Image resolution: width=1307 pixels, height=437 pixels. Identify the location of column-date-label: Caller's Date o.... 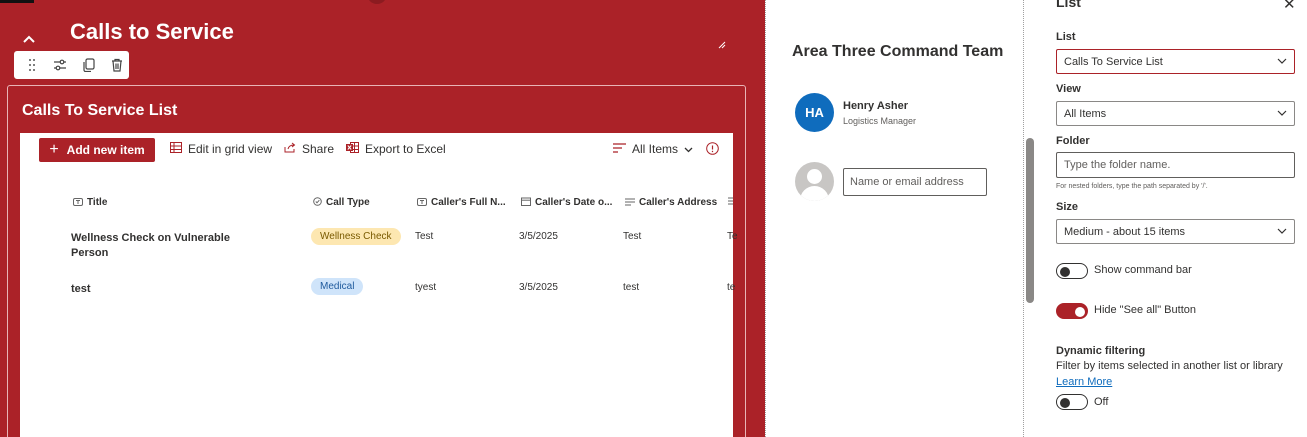
(574, 202).